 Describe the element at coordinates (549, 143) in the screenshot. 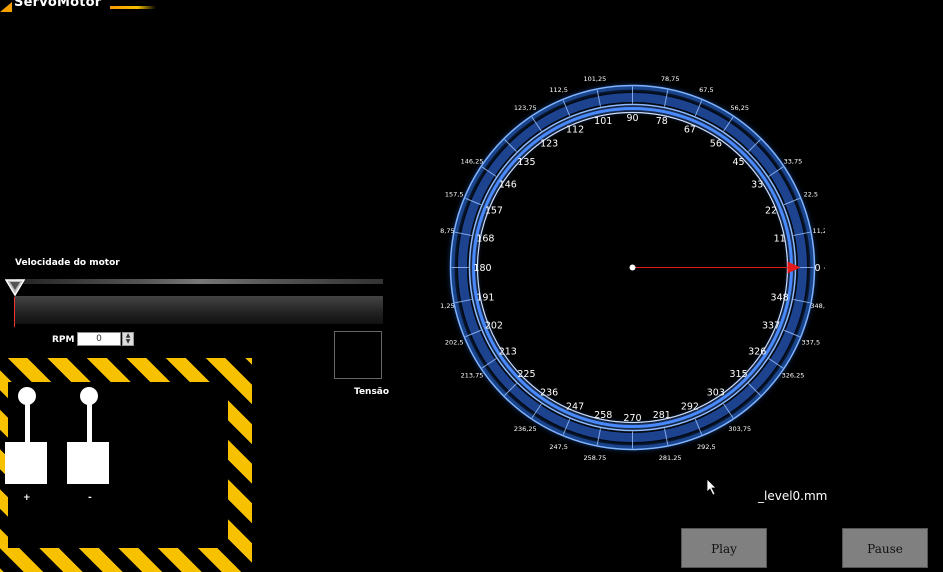

I see `dial-major-label: 123` at that location.